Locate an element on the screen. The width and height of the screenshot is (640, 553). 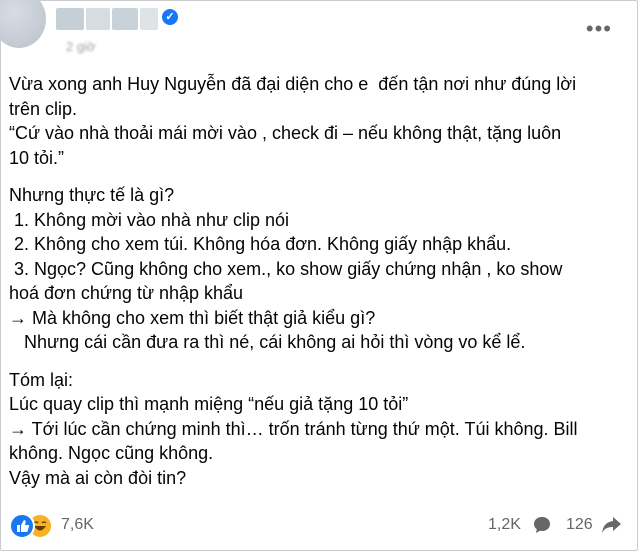
more-options-icon: ••• is located at coordinates (599, 29).